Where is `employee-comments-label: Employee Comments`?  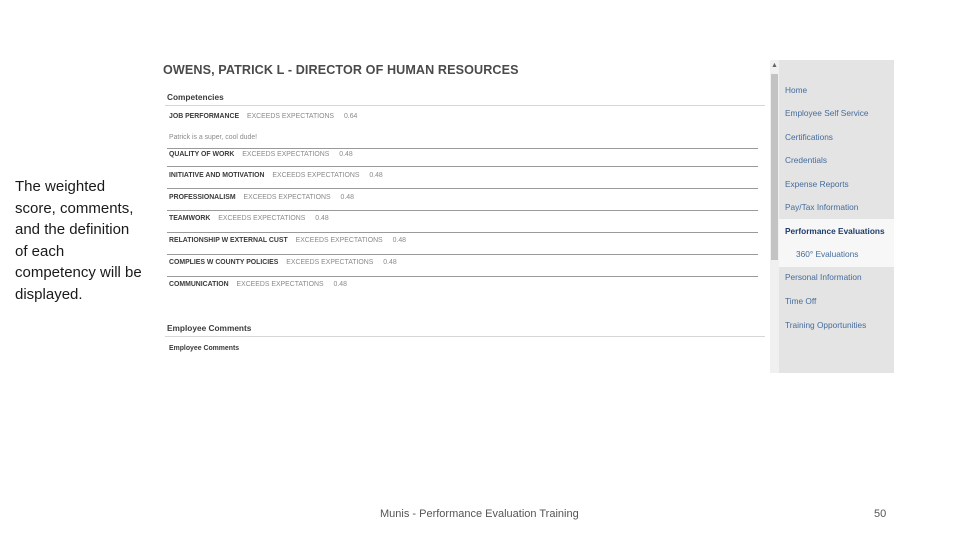
employee-comments-label: Employee Comments is located at coordinates (204, 348).